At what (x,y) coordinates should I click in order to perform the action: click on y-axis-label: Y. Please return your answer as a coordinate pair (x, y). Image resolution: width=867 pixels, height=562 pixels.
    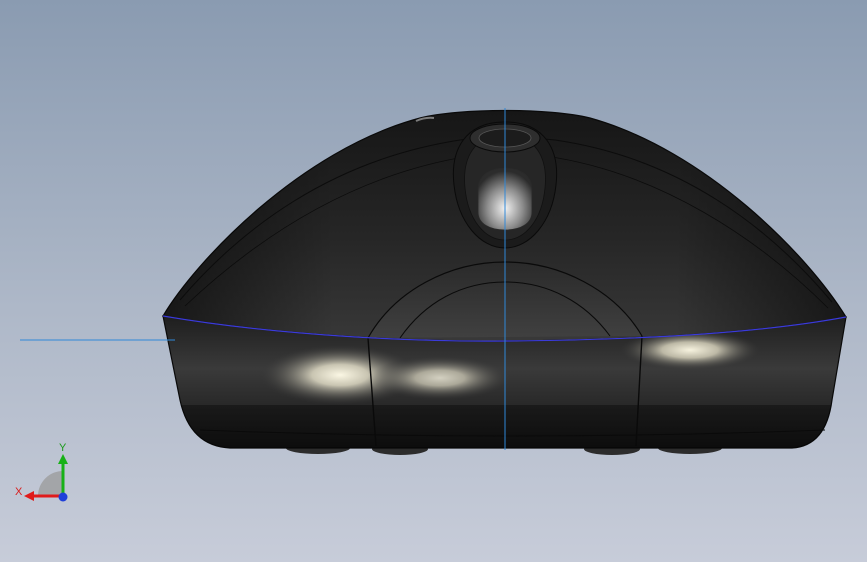
    Looking at the image, I should click on (63, 448).